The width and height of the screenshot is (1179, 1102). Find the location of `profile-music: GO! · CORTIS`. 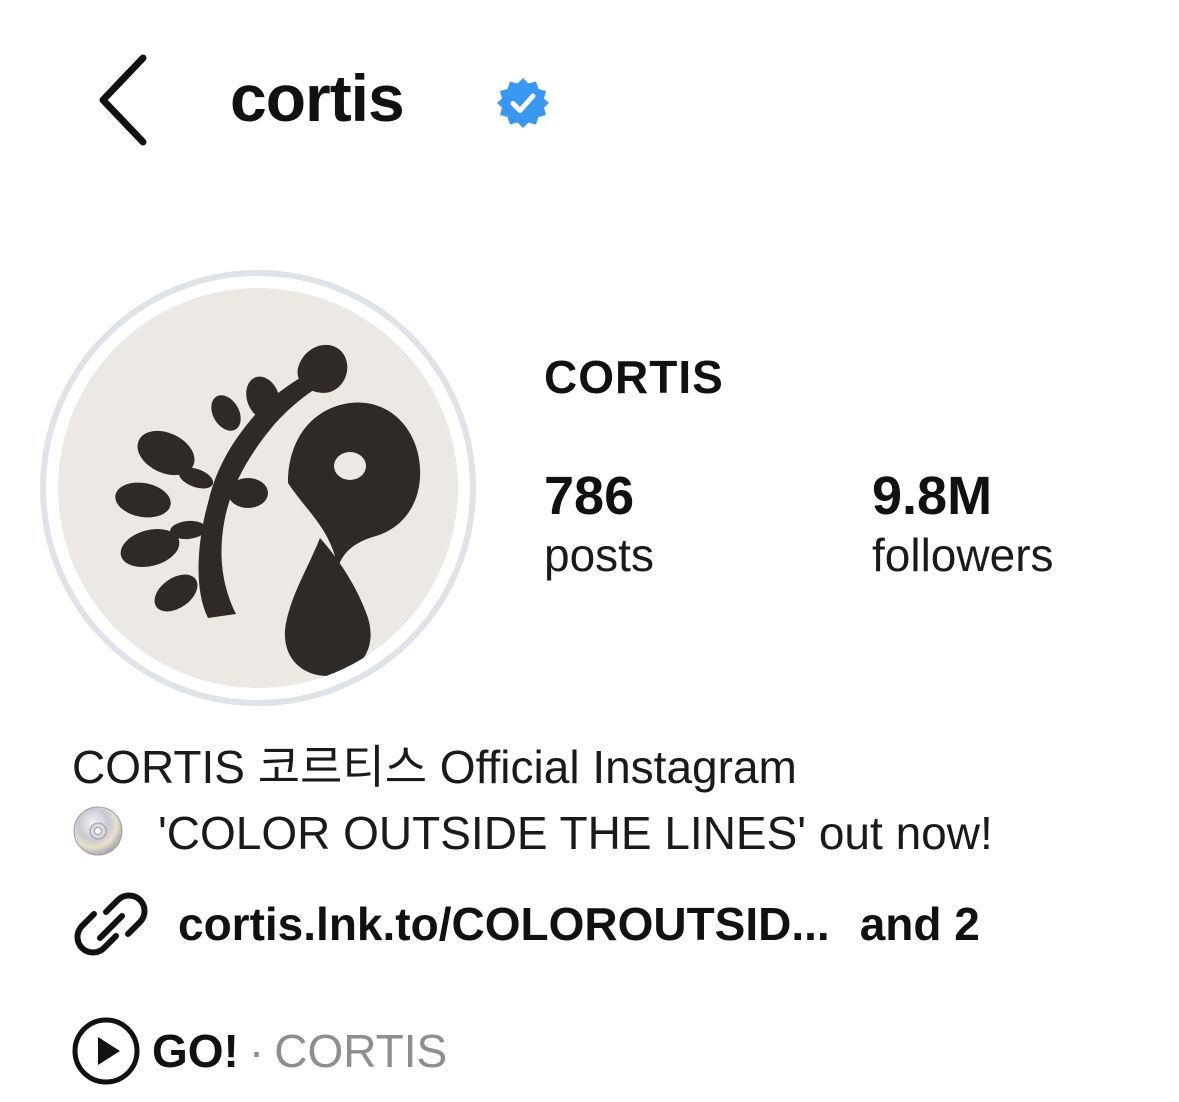

profile-music: GO! · CORTIS is located at coordinates (258, 1051).